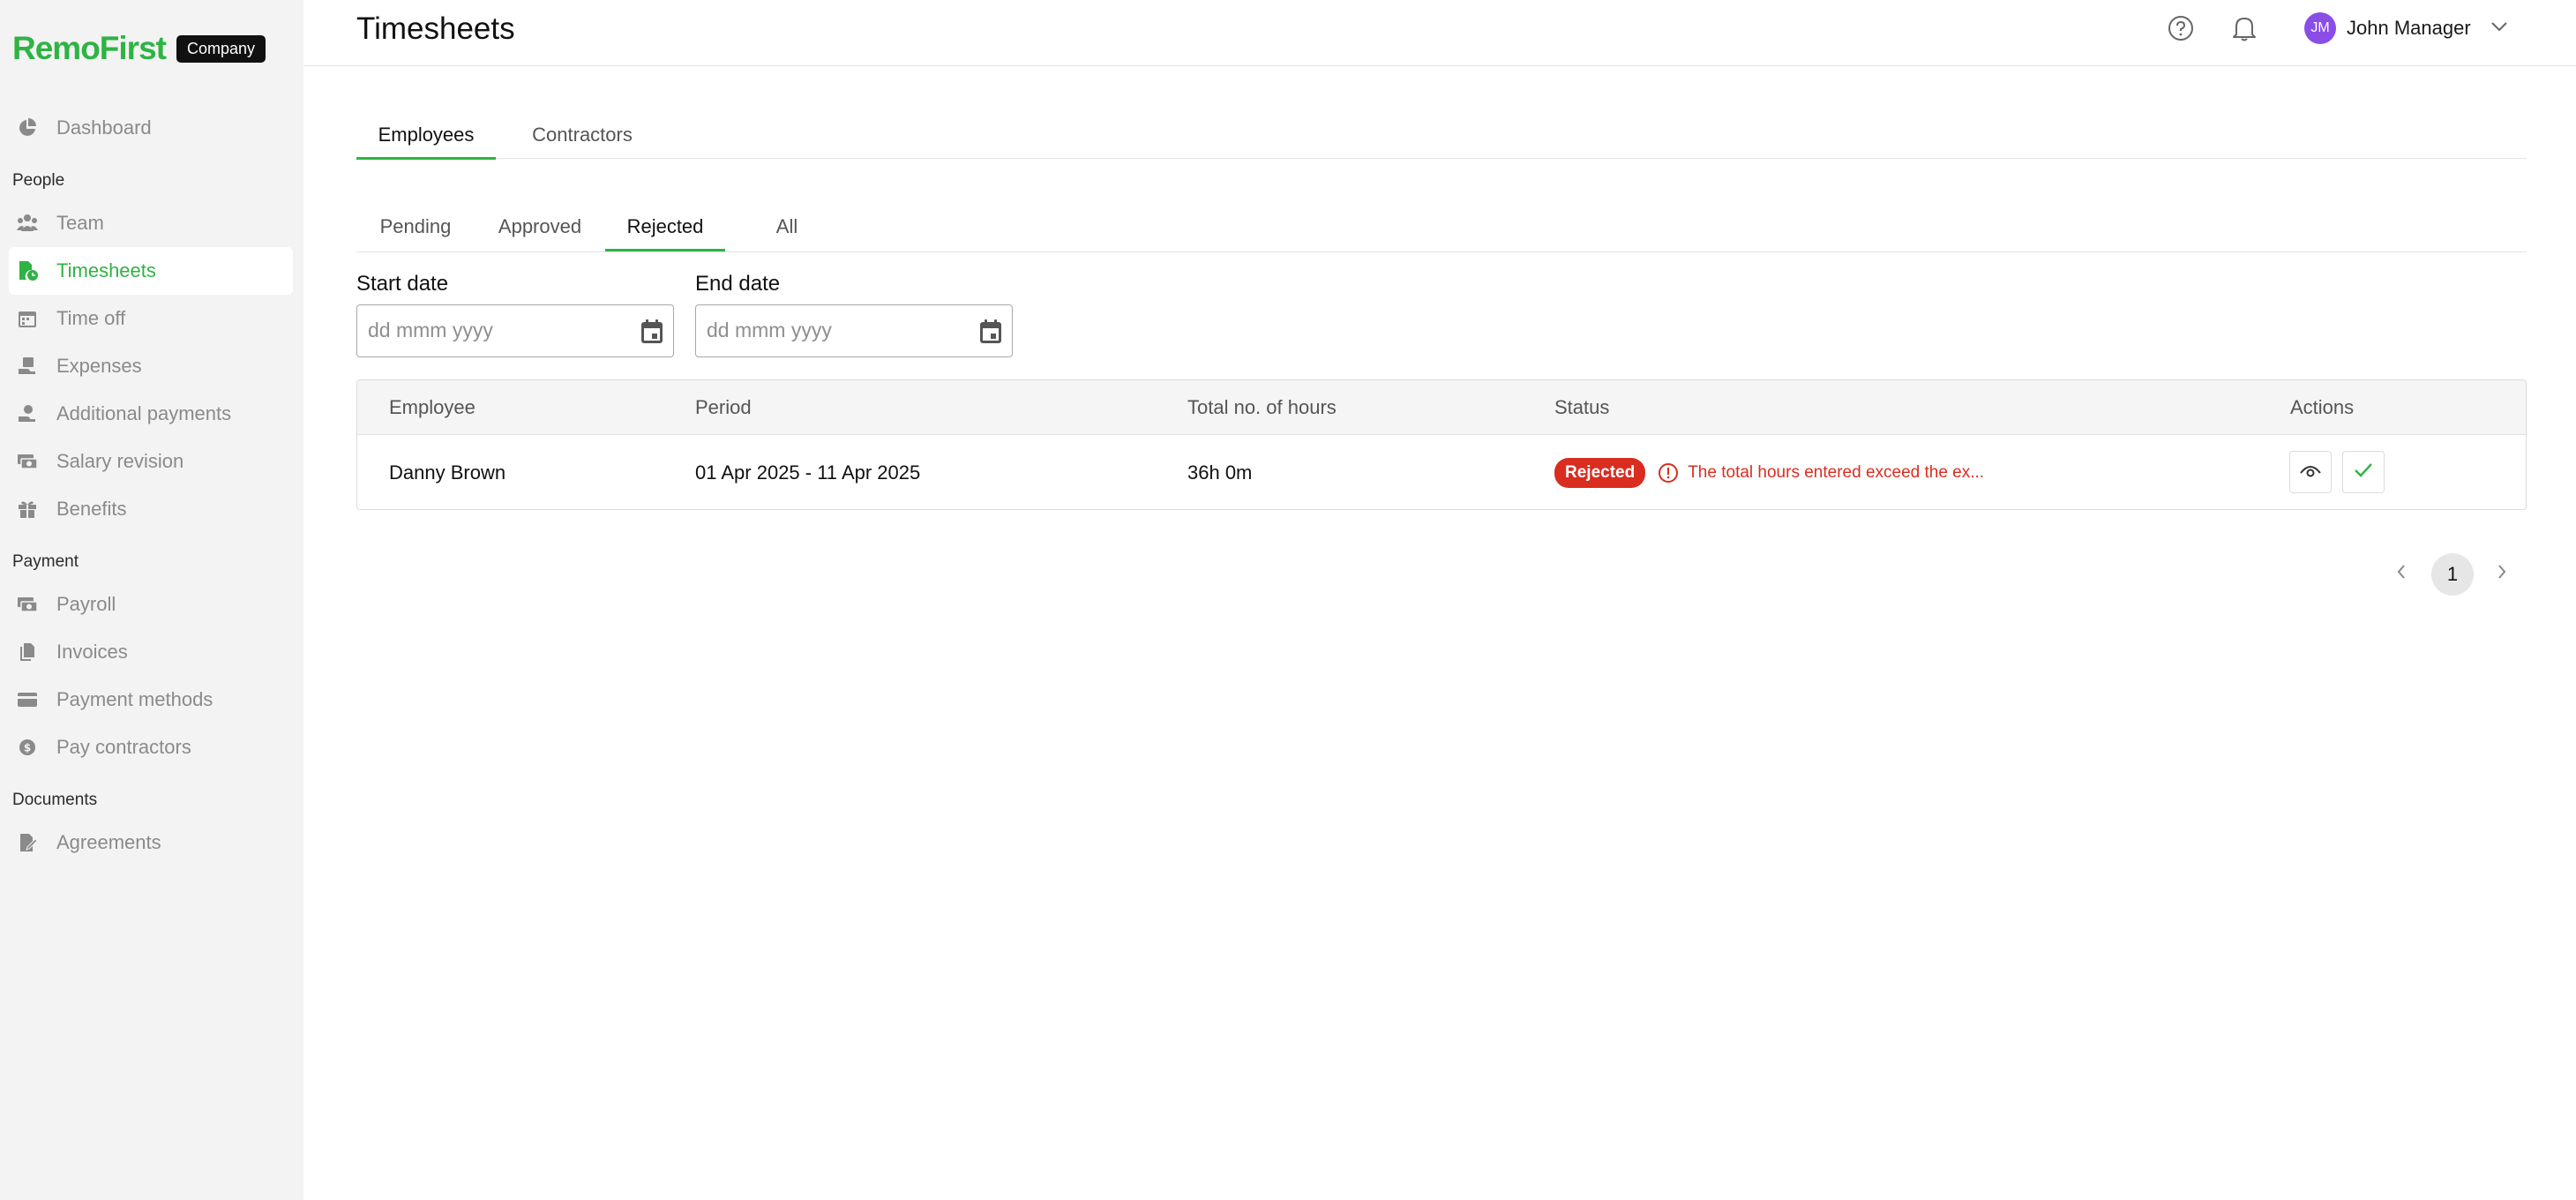 This screenshot has height=1200, width=2576. I want to click on page-title: Timesheets, so click(436, 28).